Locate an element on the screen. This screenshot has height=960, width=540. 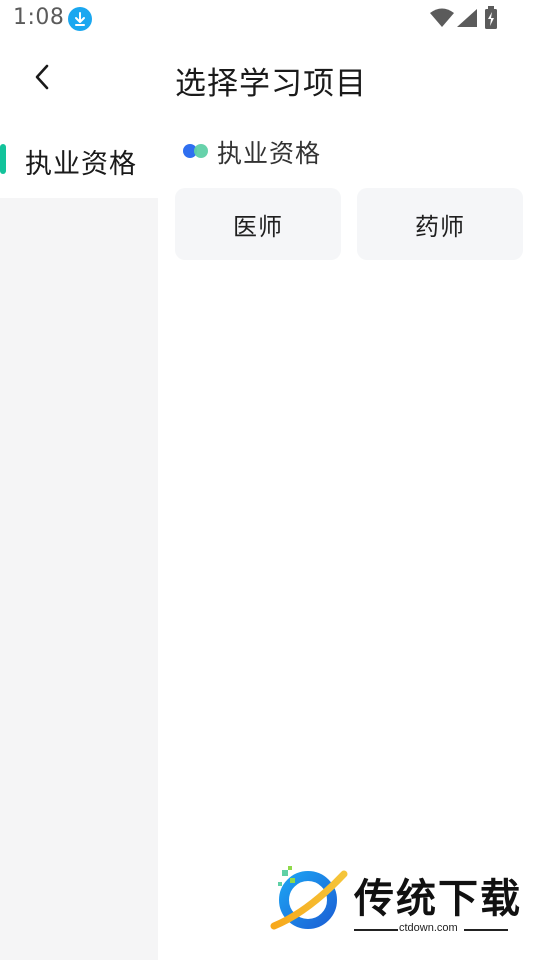
selected-indicator is located at coordinates (3, 159).